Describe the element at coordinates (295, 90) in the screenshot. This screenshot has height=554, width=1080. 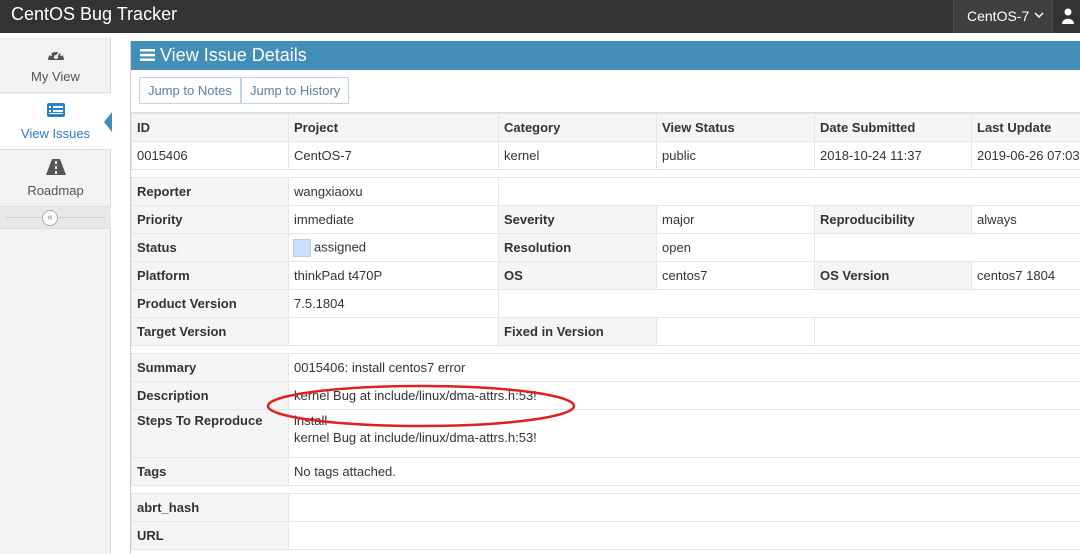
I see `jump-to-history-button: Jump to History` at that location.